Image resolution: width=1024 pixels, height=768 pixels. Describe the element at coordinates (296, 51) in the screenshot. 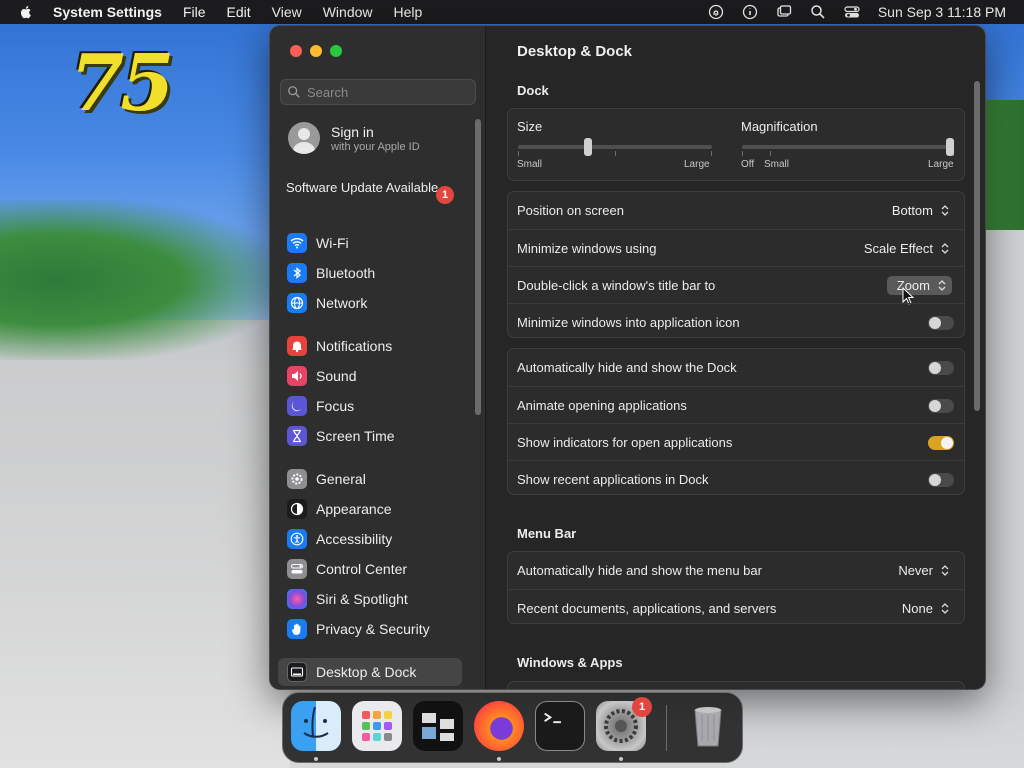

I see `close-button` at that location.